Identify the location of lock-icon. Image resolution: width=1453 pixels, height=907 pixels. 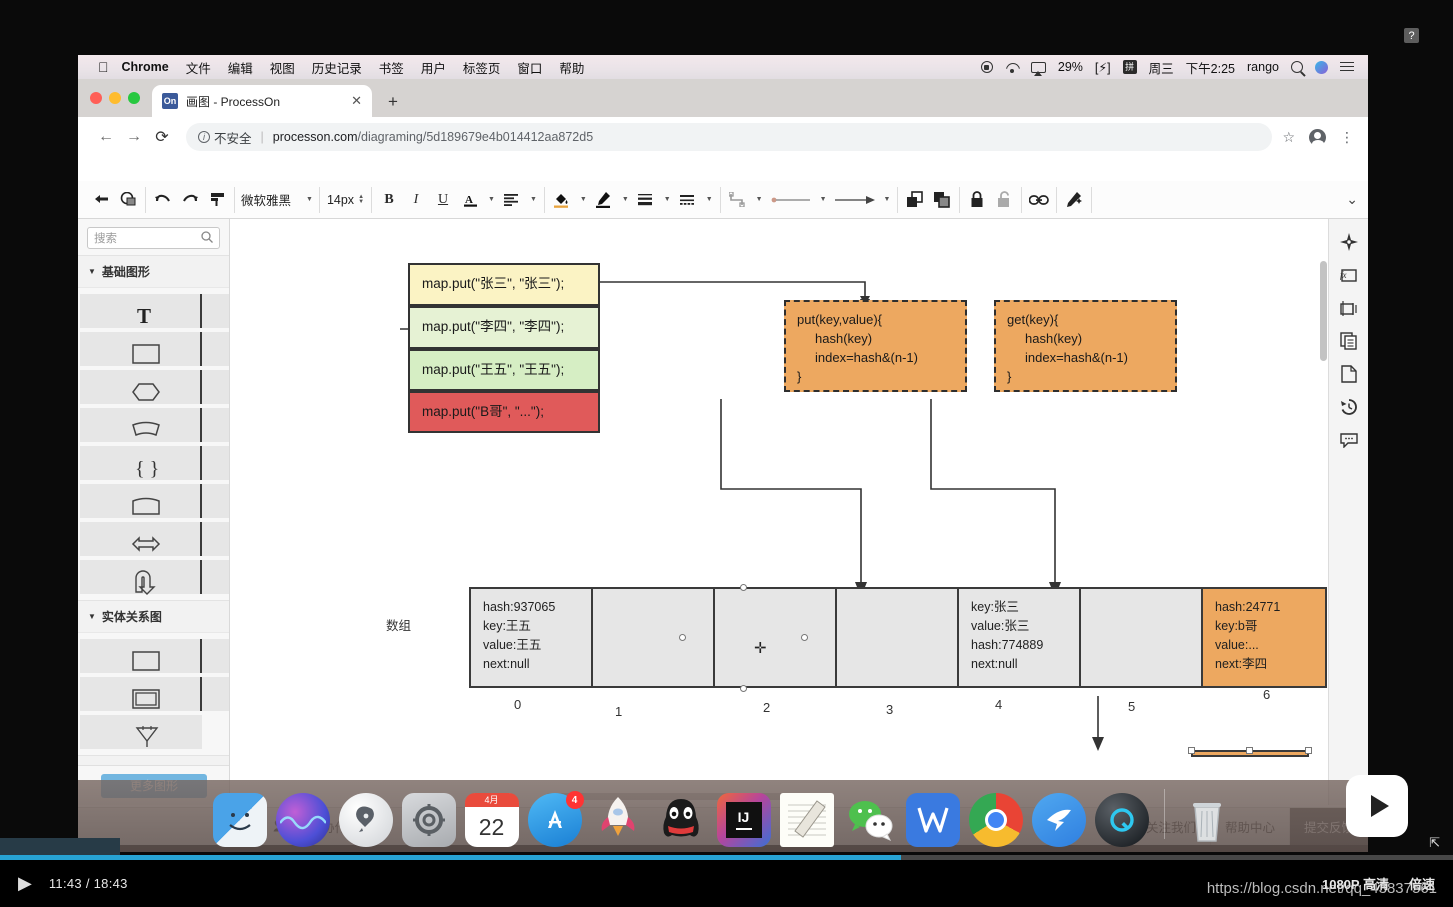
(977, 200).